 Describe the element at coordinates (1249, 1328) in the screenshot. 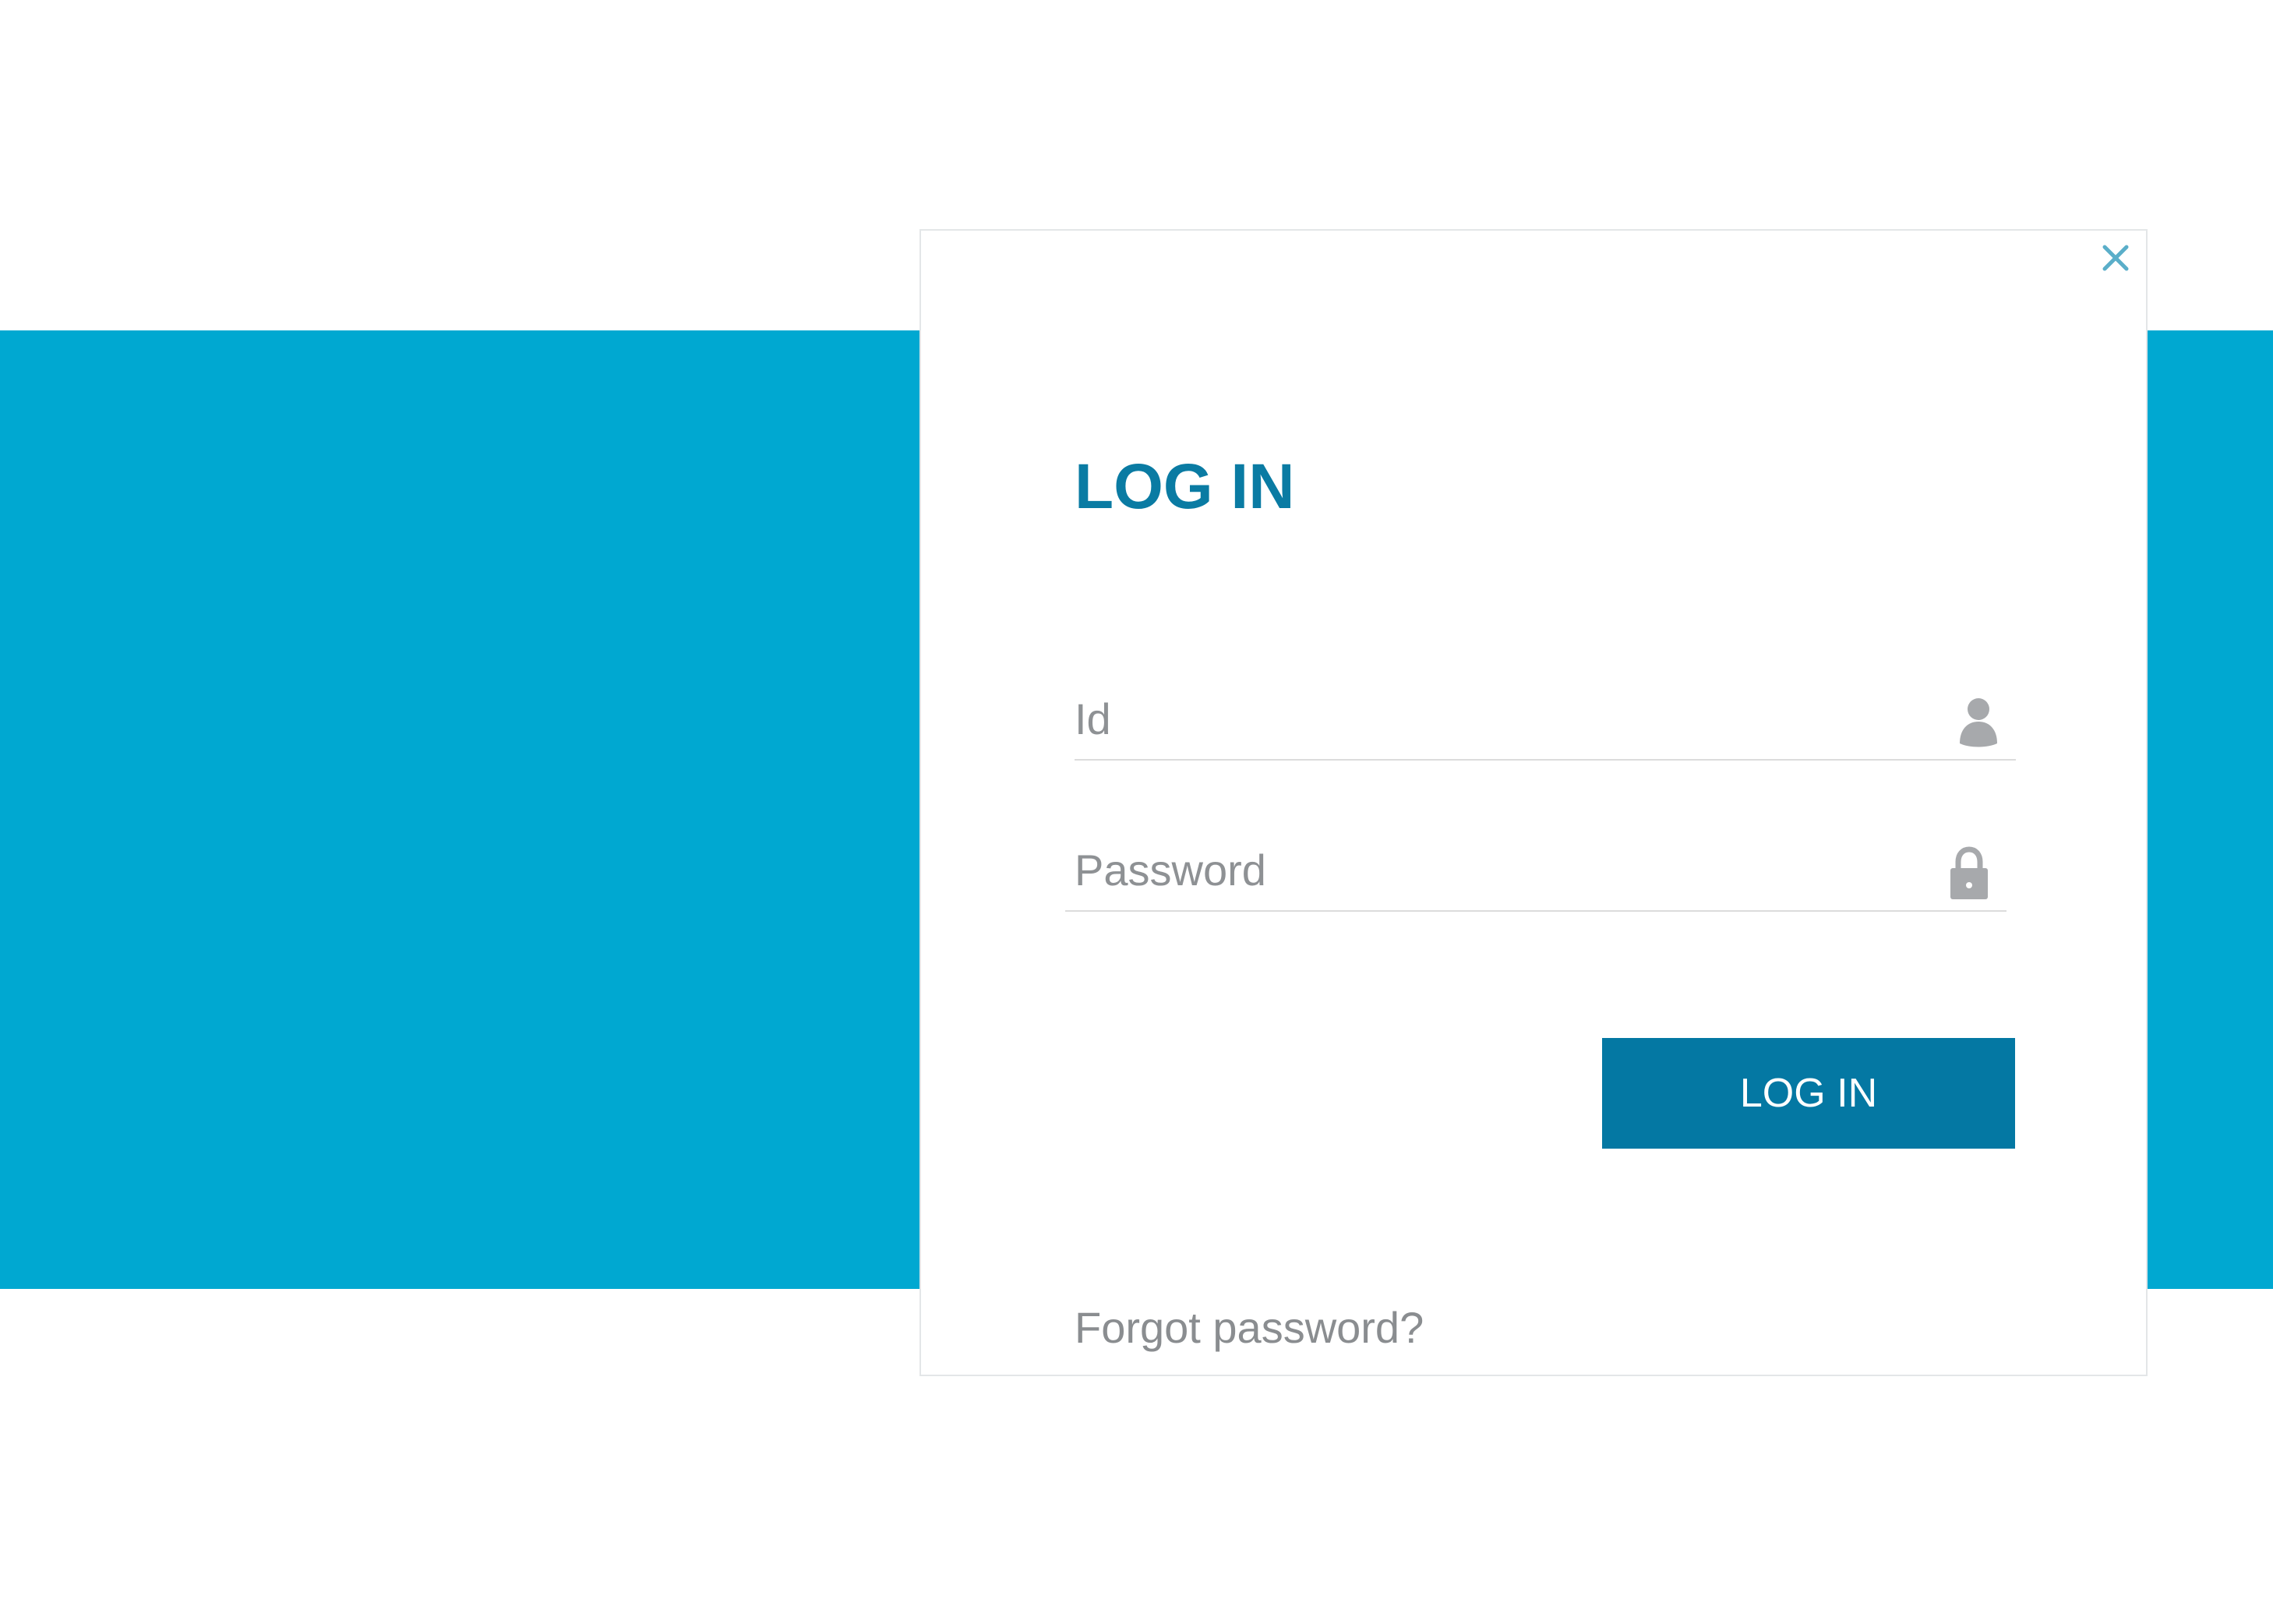

I see `forgot-password-link: Forgot password?` at that location.